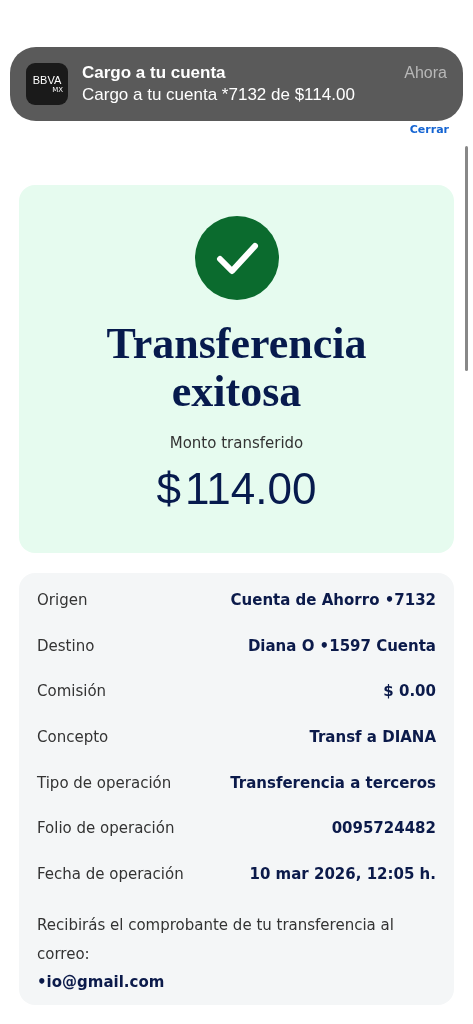  What do you see at coordinates (236, 368) in the screenshot?
I see `success-title: Transferencia exitosa` at bounding box center [236, 368].